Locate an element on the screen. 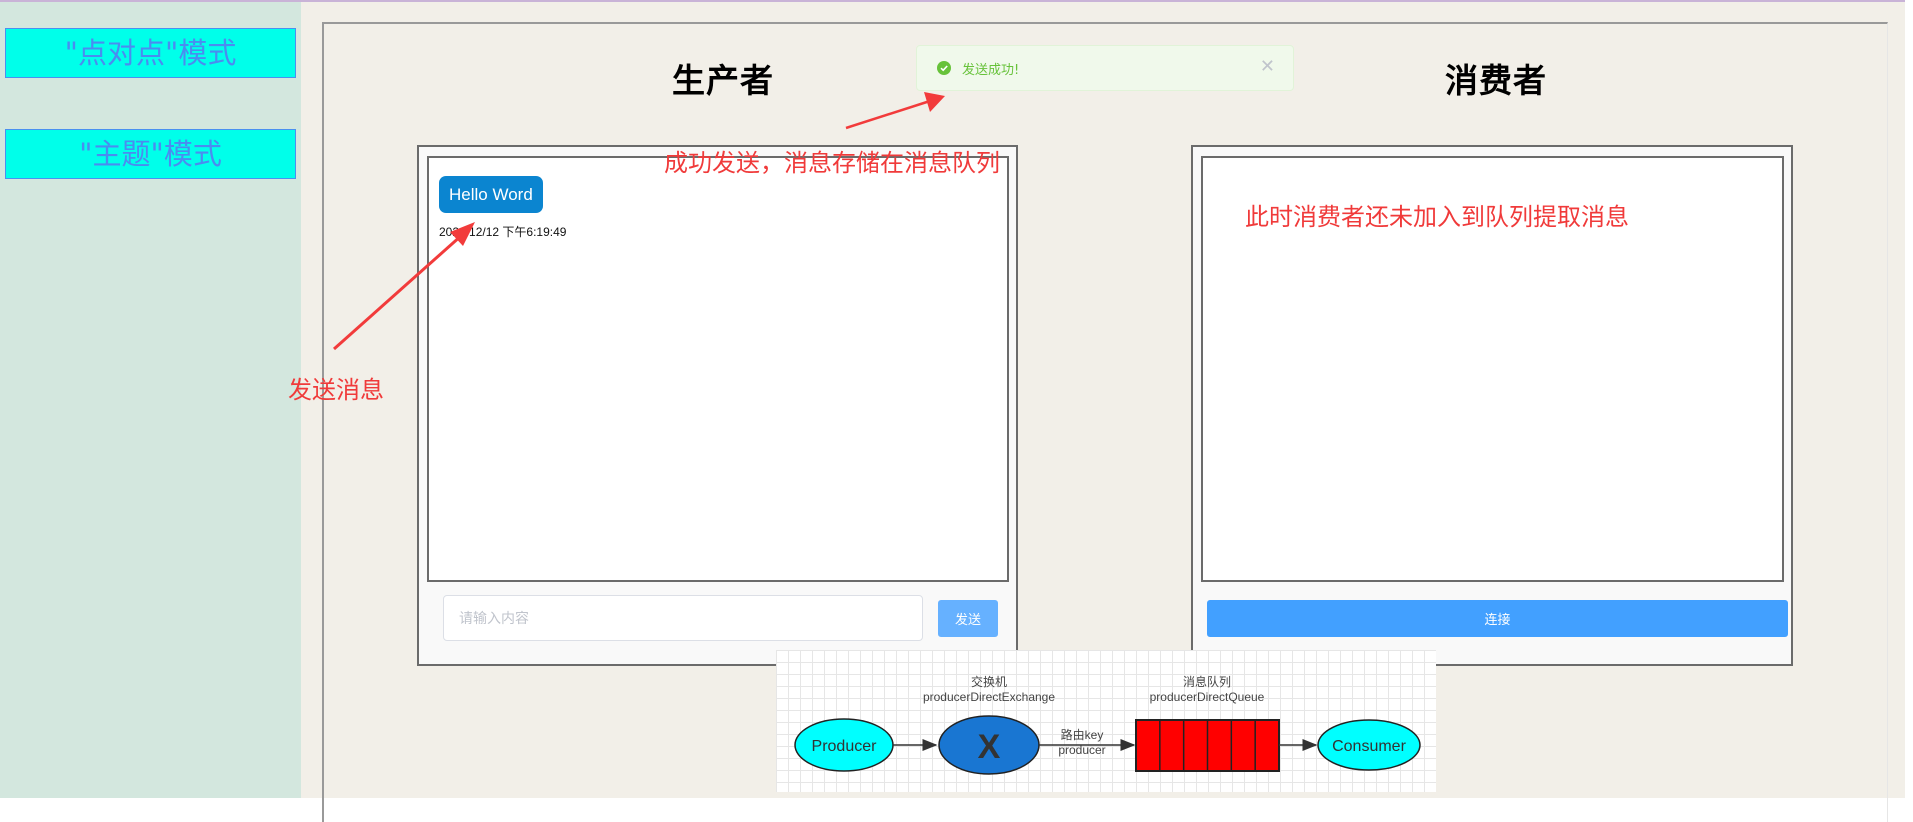 This screenshot has width=1913, height=822. routing-key: producer is located at coordinates (1081, 750).